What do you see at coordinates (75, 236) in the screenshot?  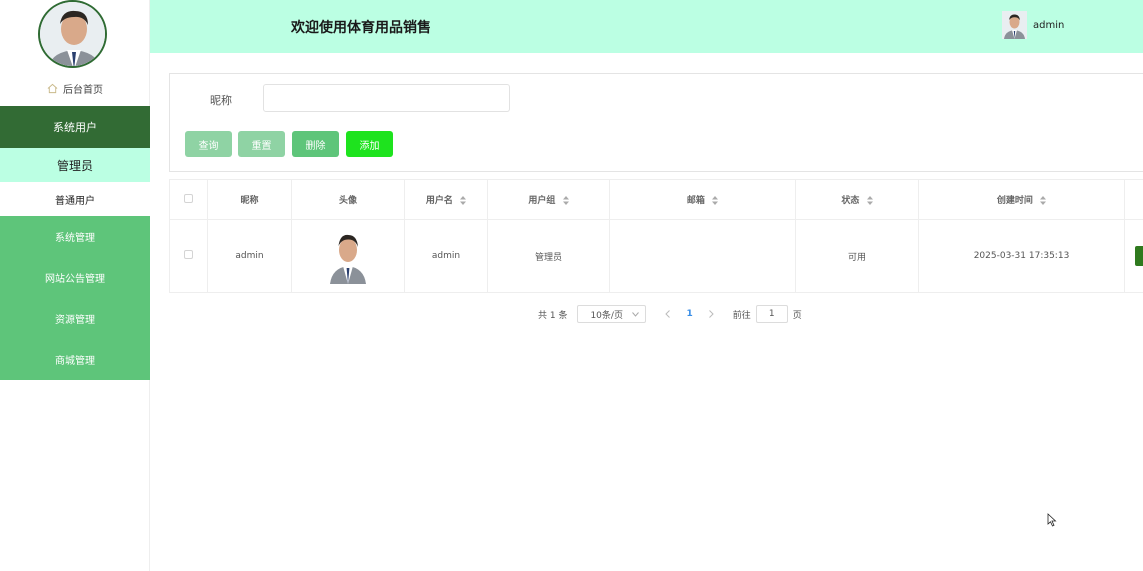 I see `menu-system-management: 系统管理` at bounding box center [75, 236].